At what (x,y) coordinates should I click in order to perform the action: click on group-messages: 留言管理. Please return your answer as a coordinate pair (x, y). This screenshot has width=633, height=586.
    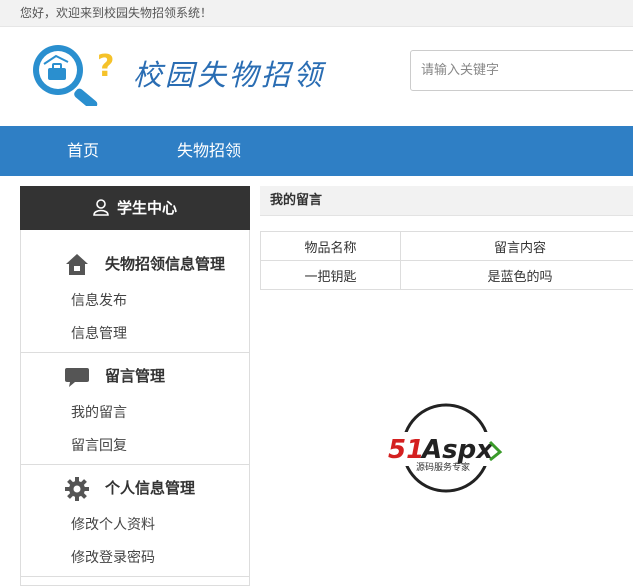
    Looking at the image, I should click on (135, 376).